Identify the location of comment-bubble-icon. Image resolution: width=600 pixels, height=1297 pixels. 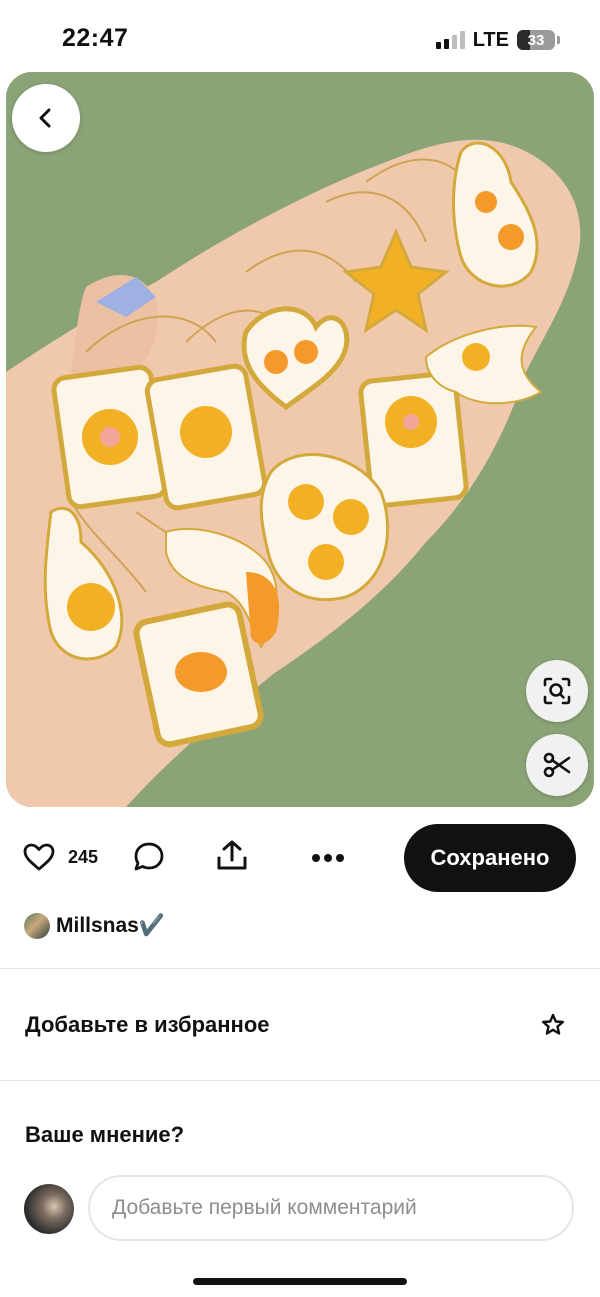
(149, 856).